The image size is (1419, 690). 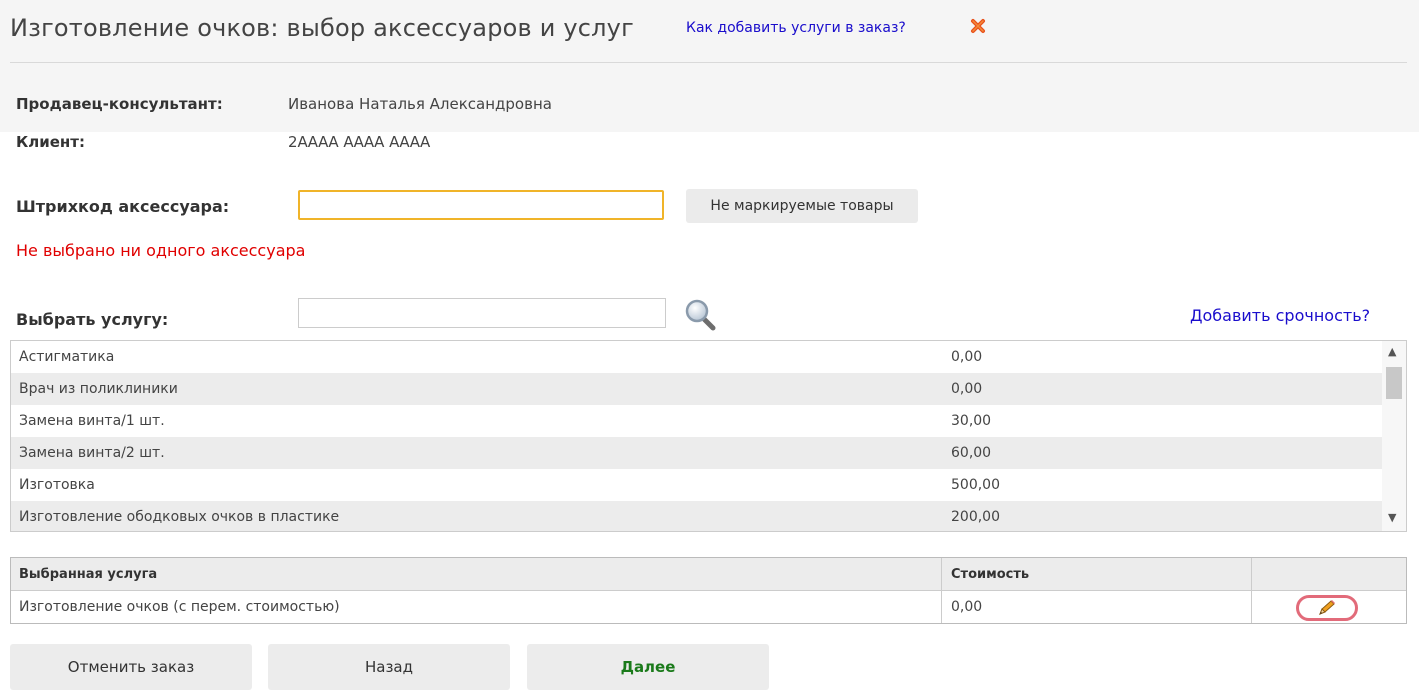 What do you see at coordinates (123, 206) in the screenshot?
I see `barcode-label: Штрихкод аксессуара:` at bounding box center [123, 206].